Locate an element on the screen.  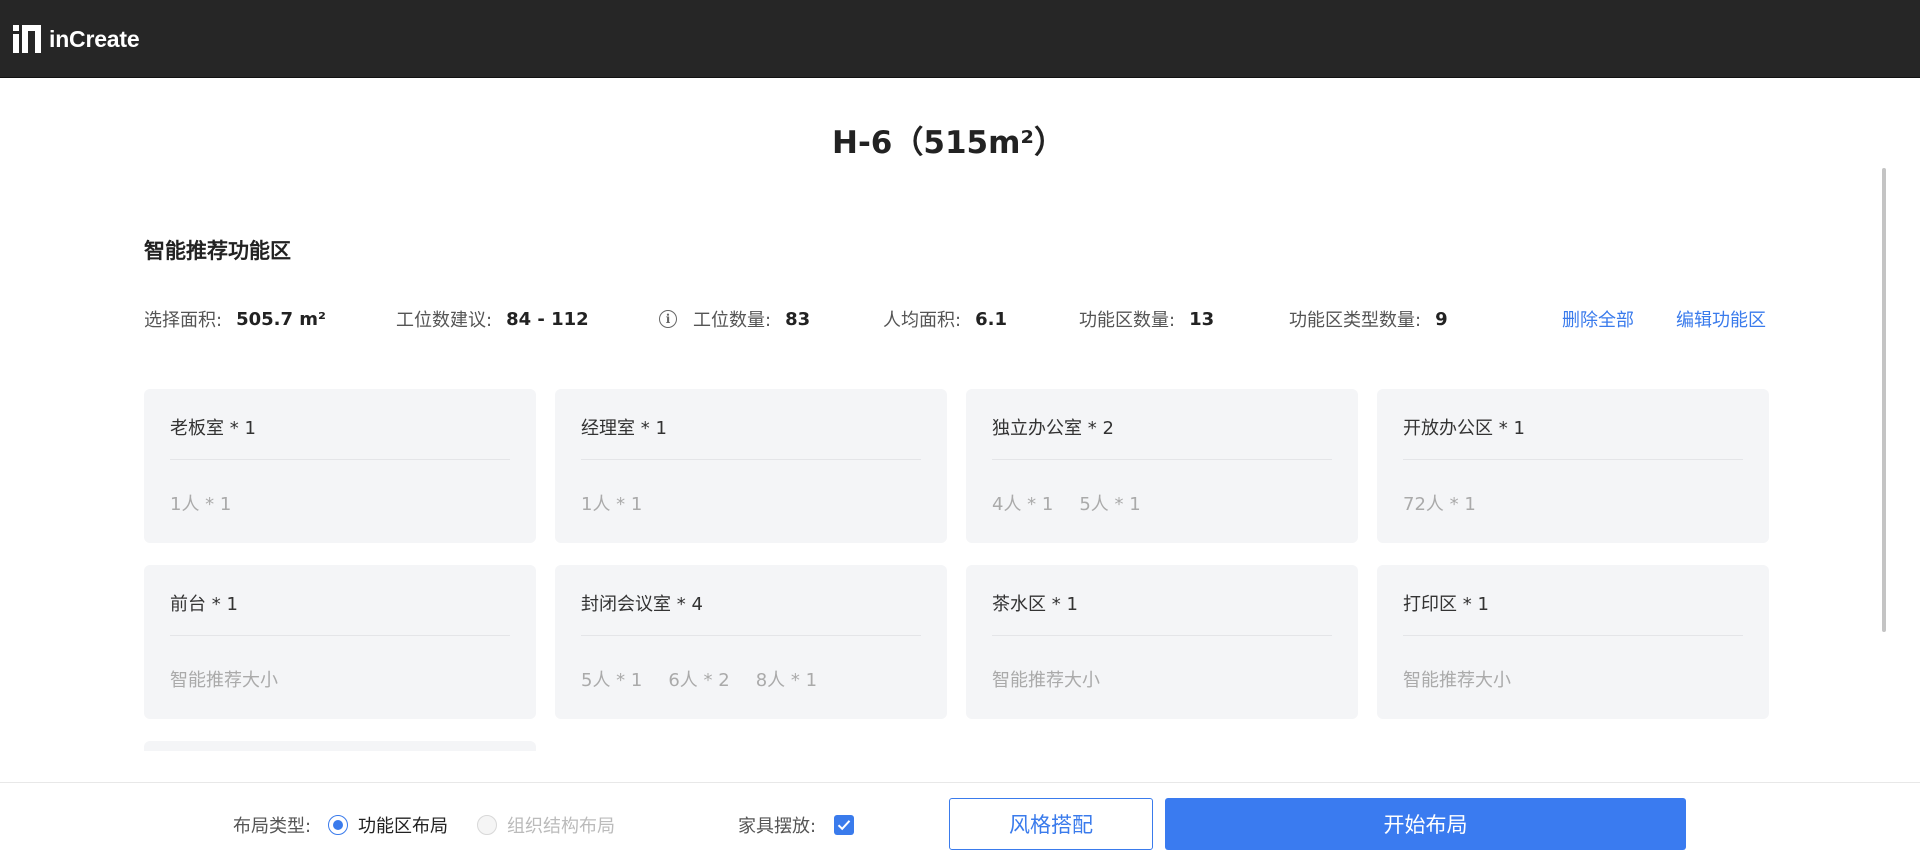
zone-card-detail: 4人 * 1 is located at coordinates (1023, 504).